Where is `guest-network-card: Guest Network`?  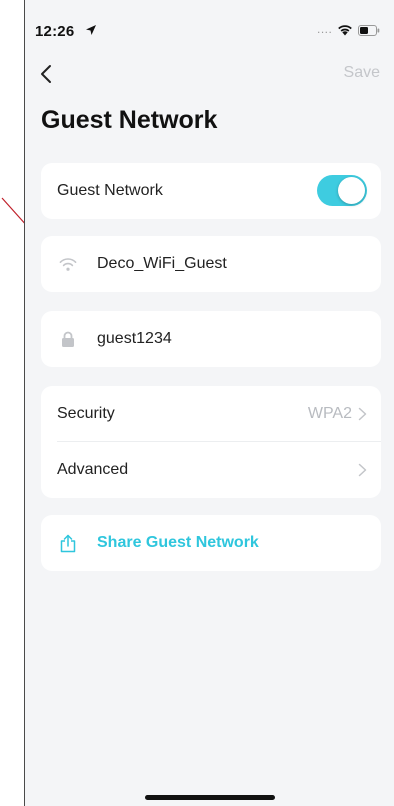 guest-network-card: Guest Network is located at coordinates (211, 191).